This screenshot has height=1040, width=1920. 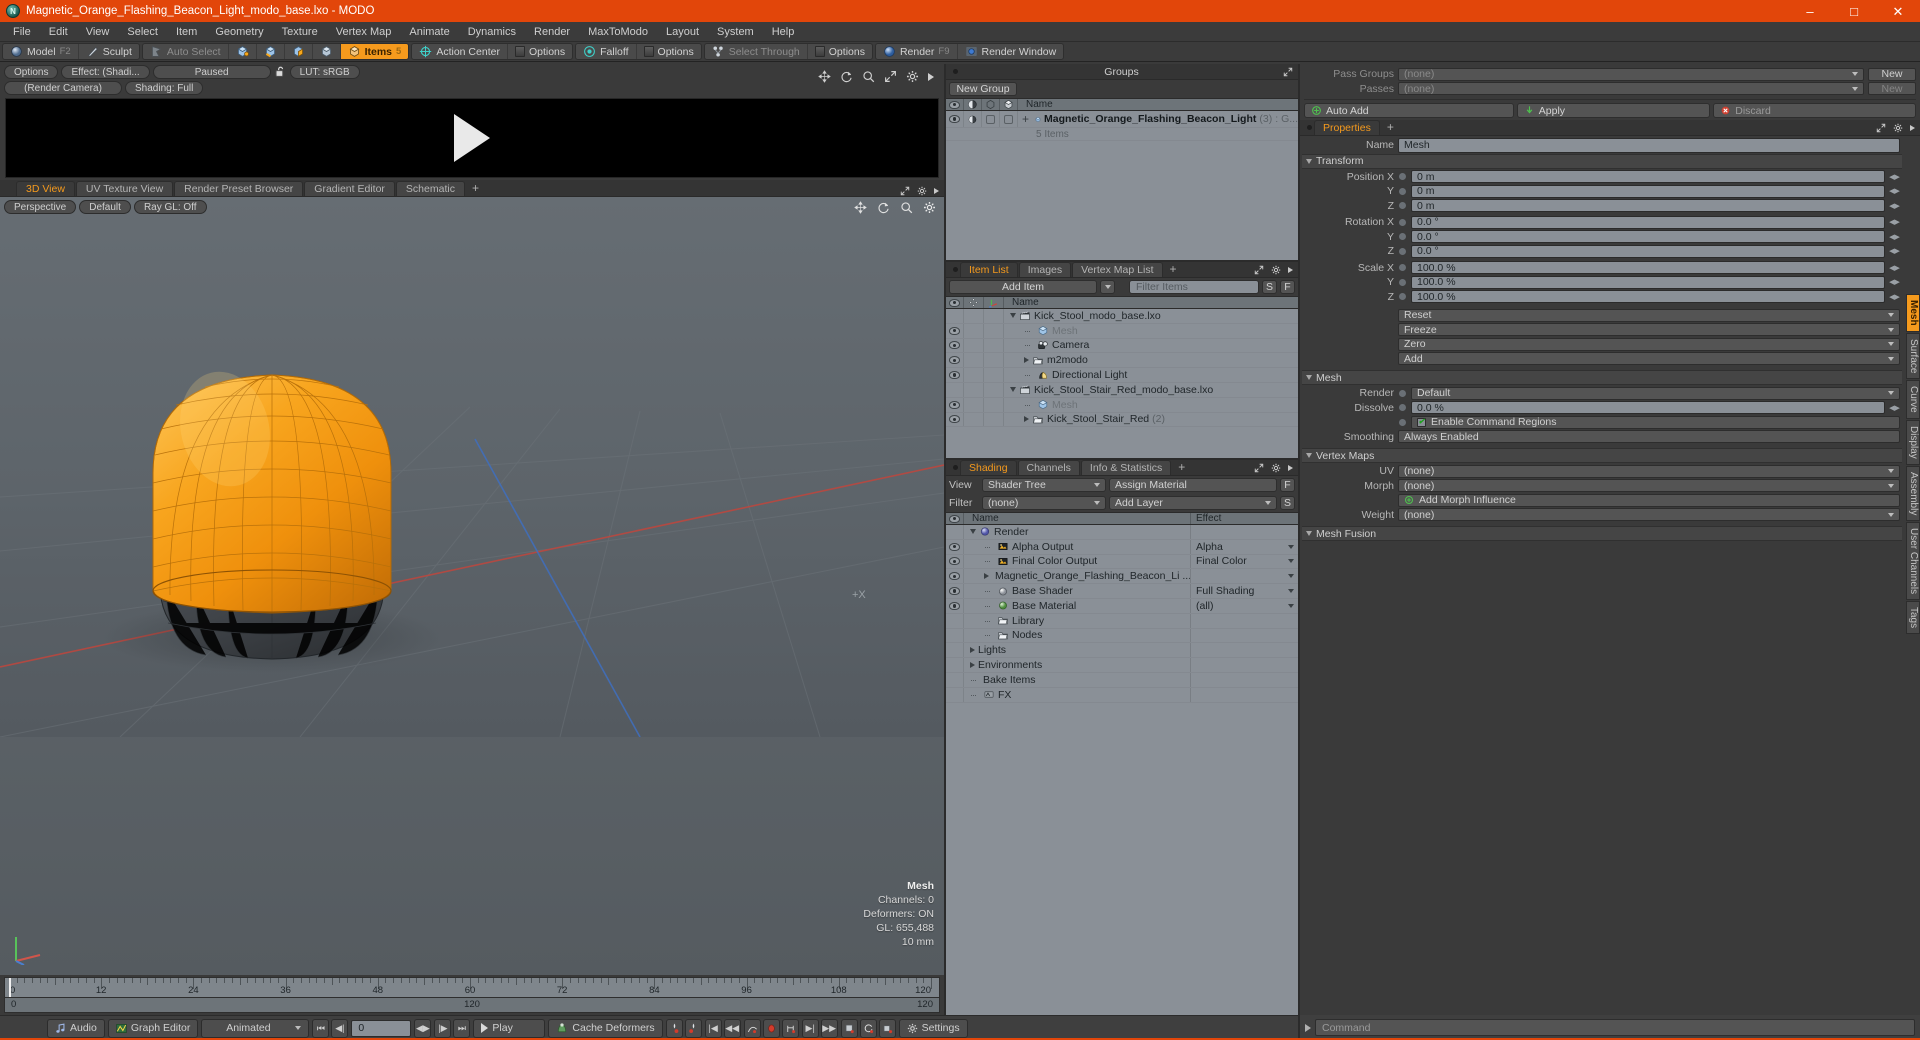 What do you see at coordinates (1151, 331) in the screenshot?
I see `item-name-cell: ··· Mesh` at bounding box center [1151, 331].